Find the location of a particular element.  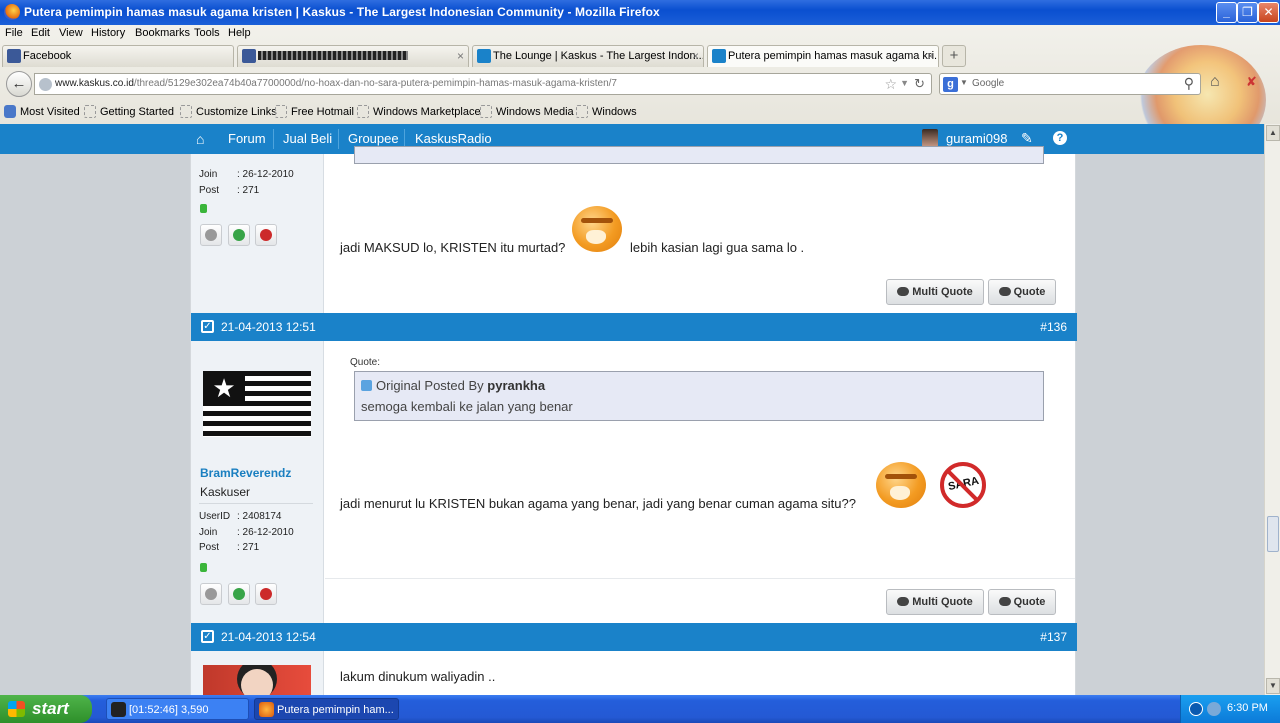

help-icon: ? is located at coordinates (1060, 138).